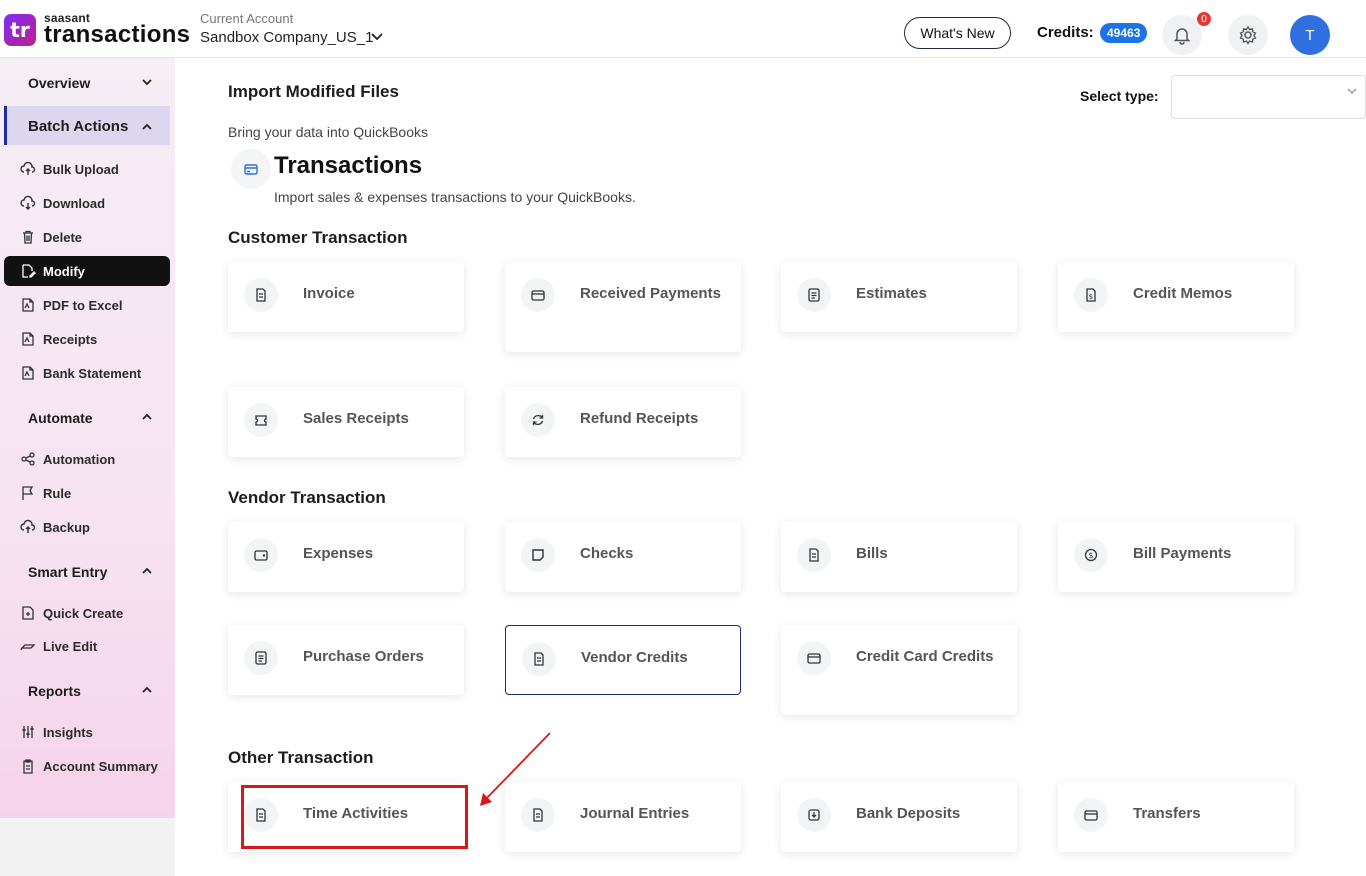 This screenshot has width=1366, height=876. Describe the element at coordinates (891, 293) in the screenshot. I see `card-label: Estimates` at that location.